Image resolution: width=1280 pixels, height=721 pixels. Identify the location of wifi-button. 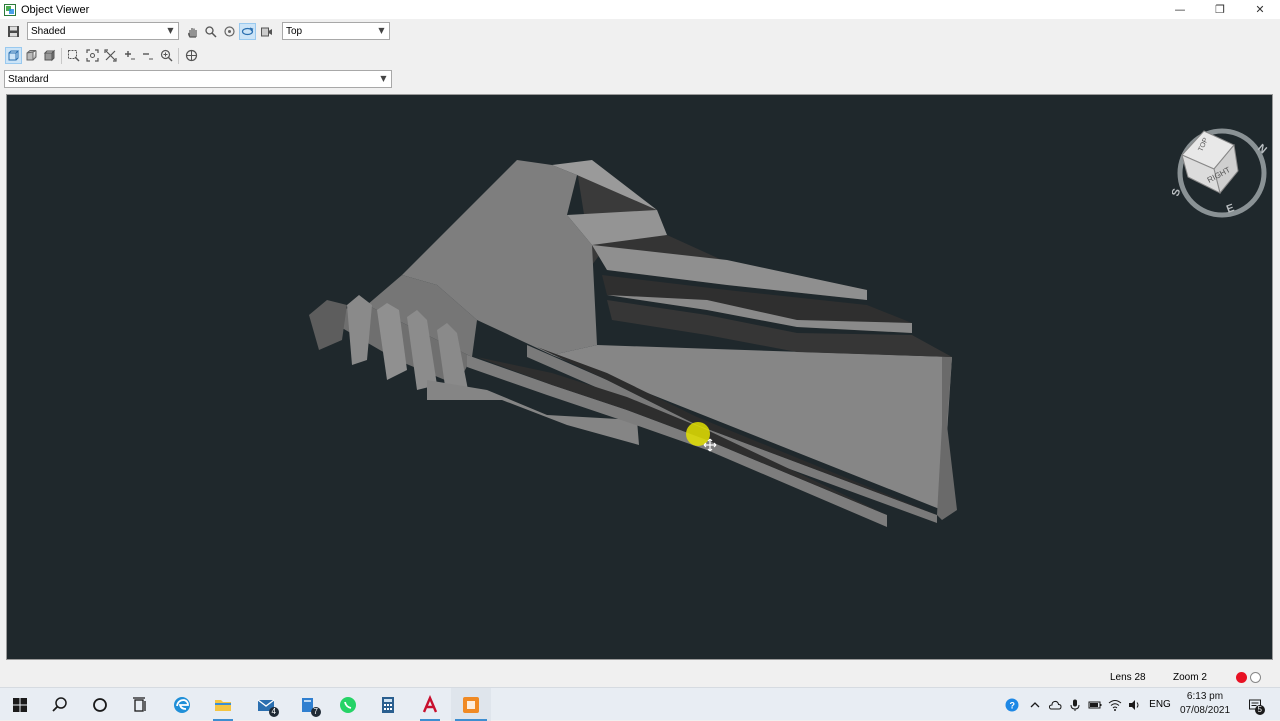
(1115, 704).